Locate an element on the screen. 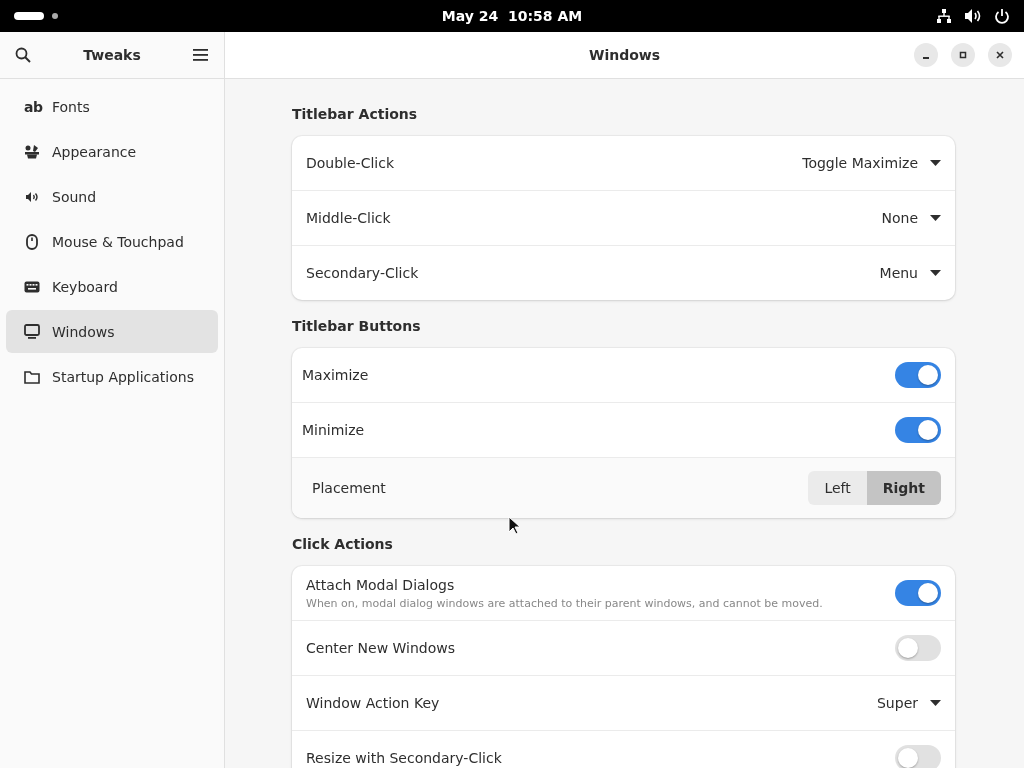  row-label: Placement is located at coordinates (349, 488).